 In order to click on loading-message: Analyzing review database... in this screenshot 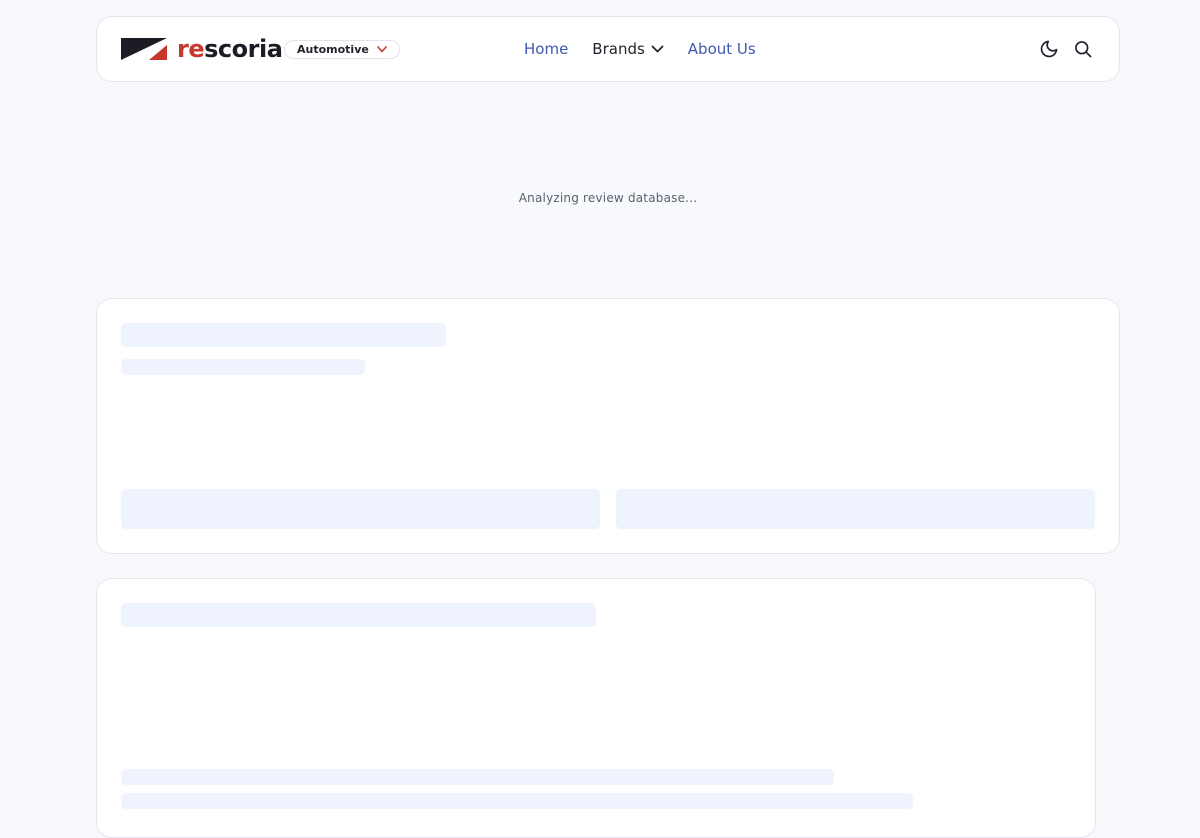, I will do `click(608, 198)`.